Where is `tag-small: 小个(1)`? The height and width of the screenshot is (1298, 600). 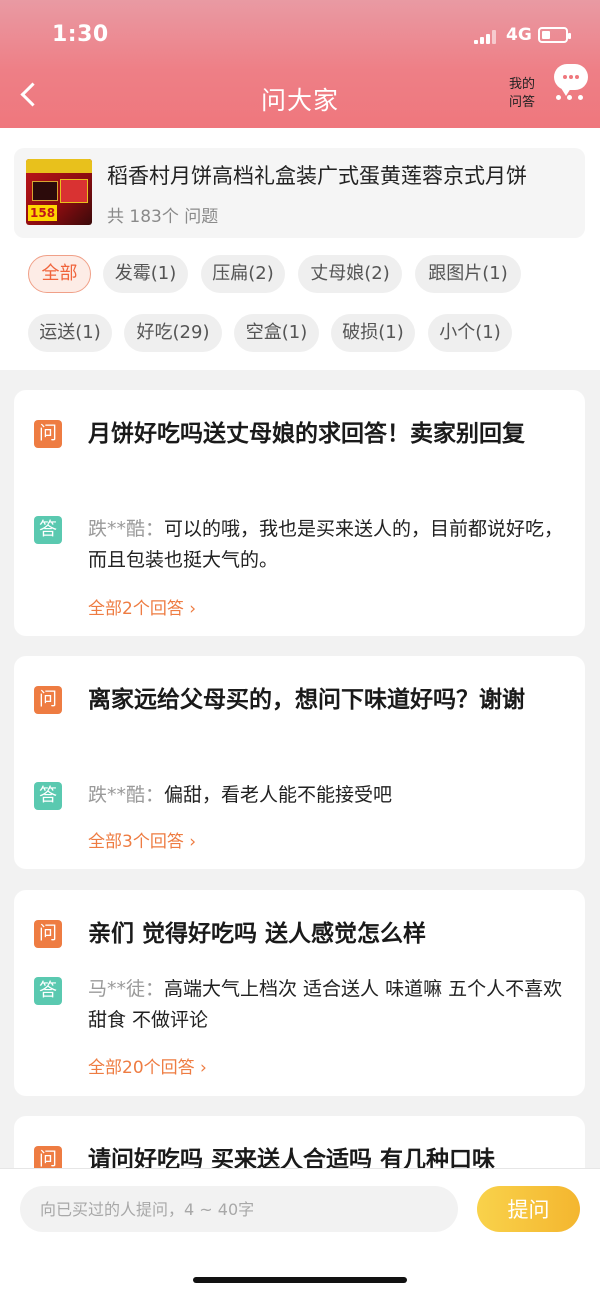
tag-small: 小个(1) is located at coordinates (470, 333).